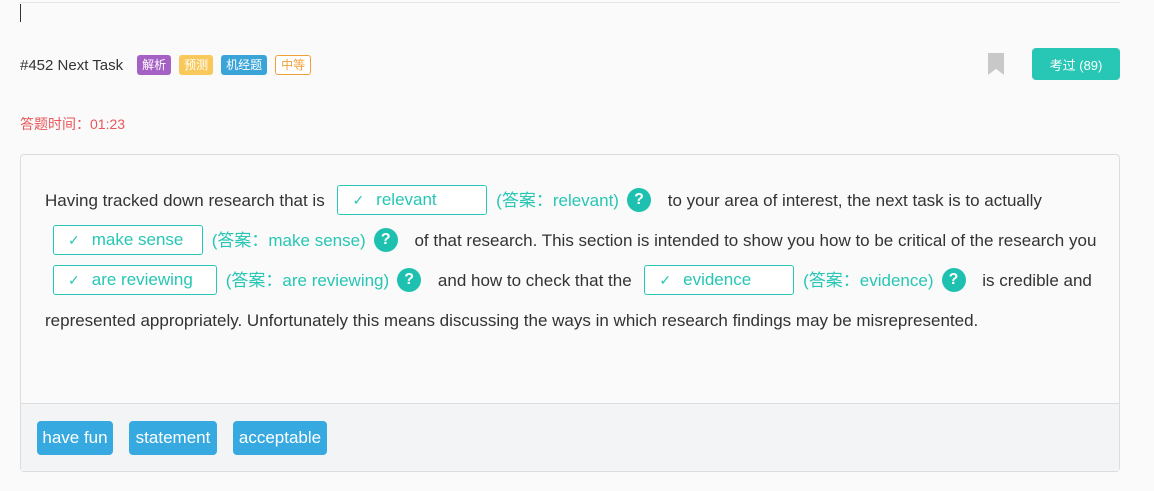 Image resolution: width=1154 pixels, height=491 pixels. Describe the element at coordinates (307, 280) in the screenshot. I see `answer-key: (答案：are reviewing)` at that location.